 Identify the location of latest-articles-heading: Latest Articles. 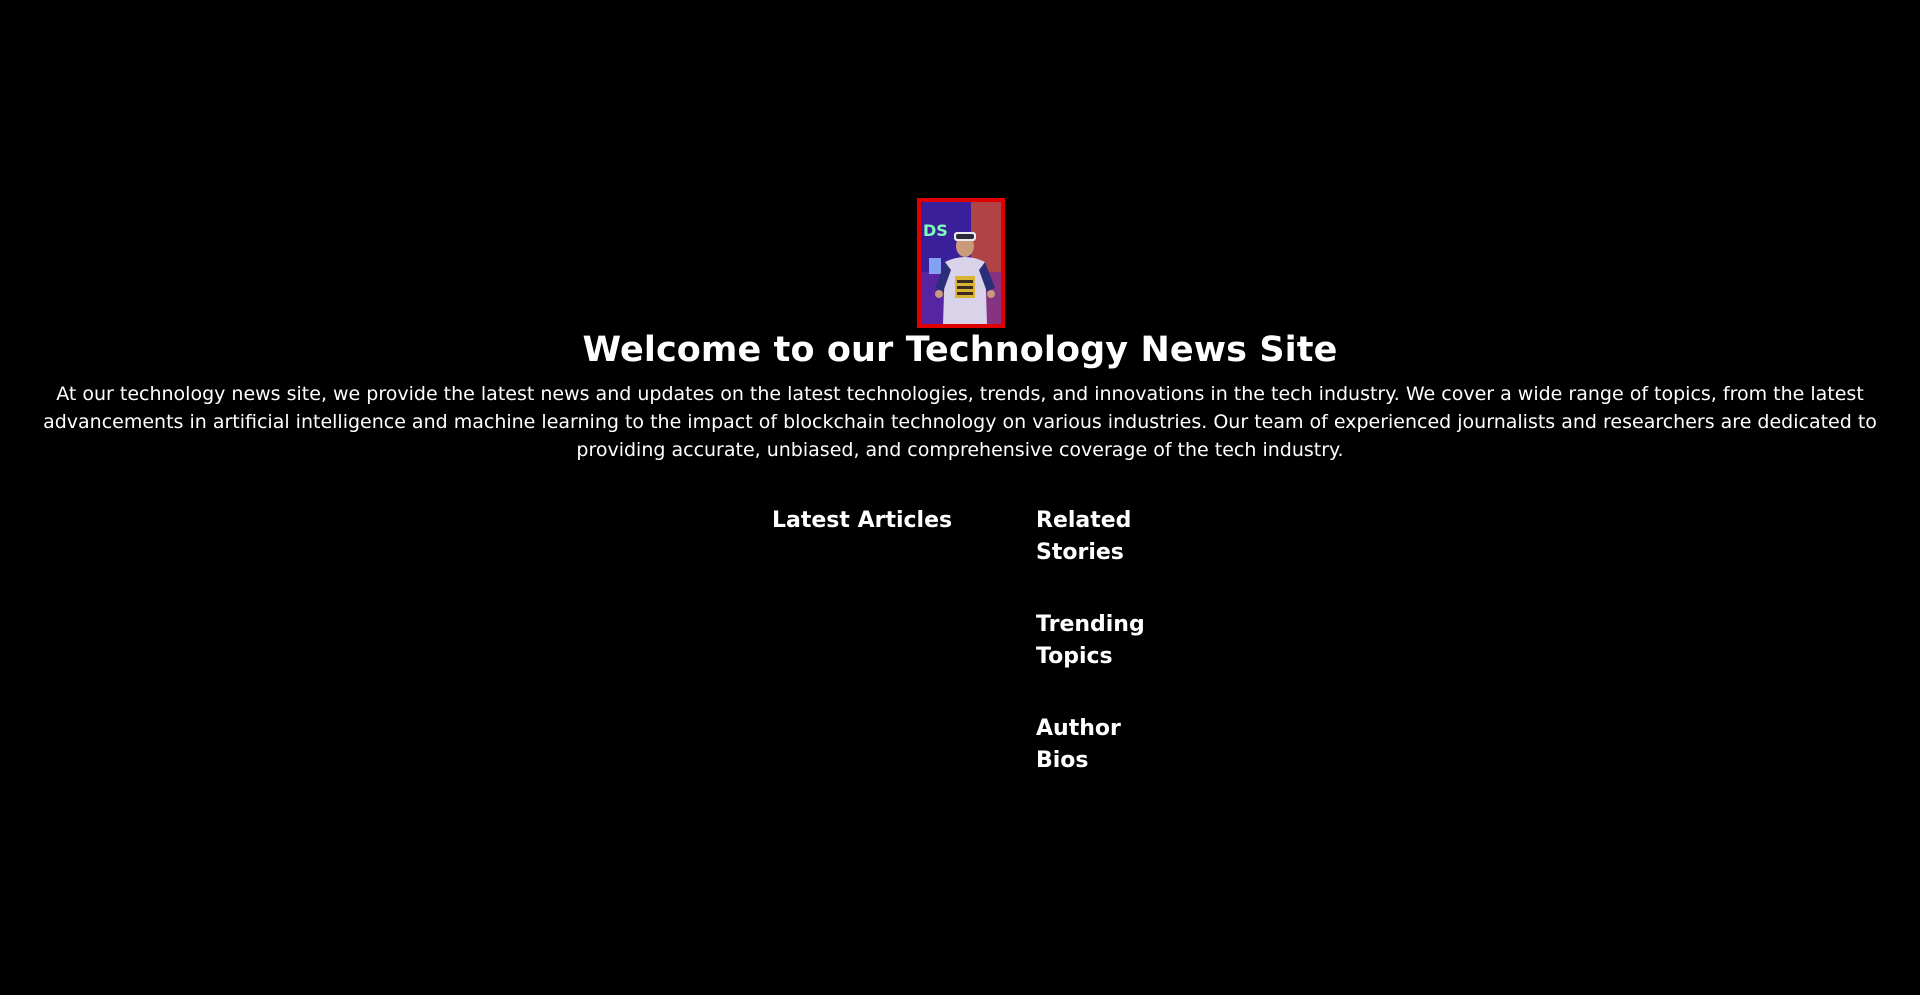
(862, 520).